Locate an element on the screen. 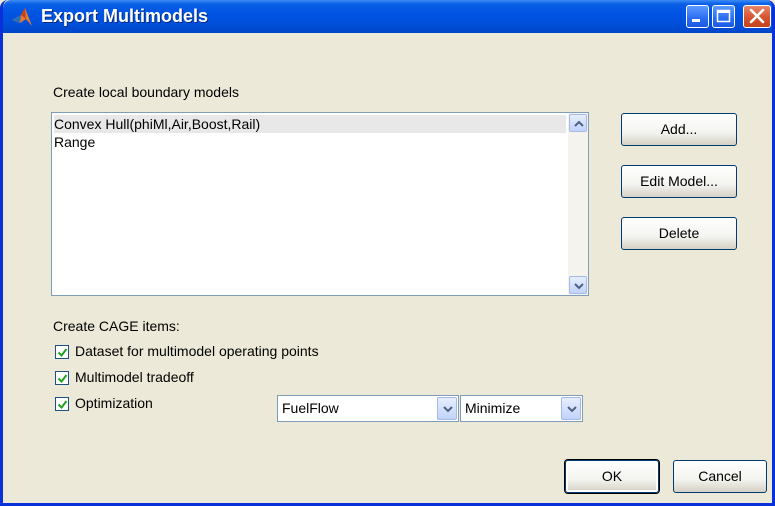 This screenshot has height=506, width=775. direction-dropdown-button is located at coordinates (571, 408).